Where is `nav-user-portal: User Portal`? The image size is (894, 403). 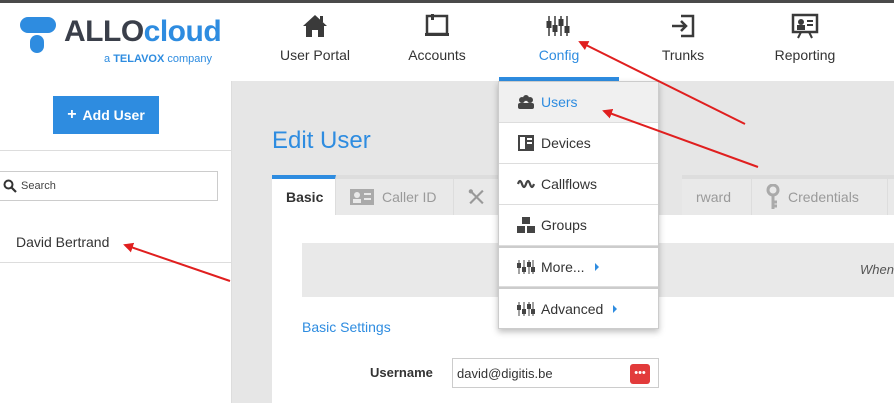 nav-user-portal: User Portal is located at coordinates (315, 42).